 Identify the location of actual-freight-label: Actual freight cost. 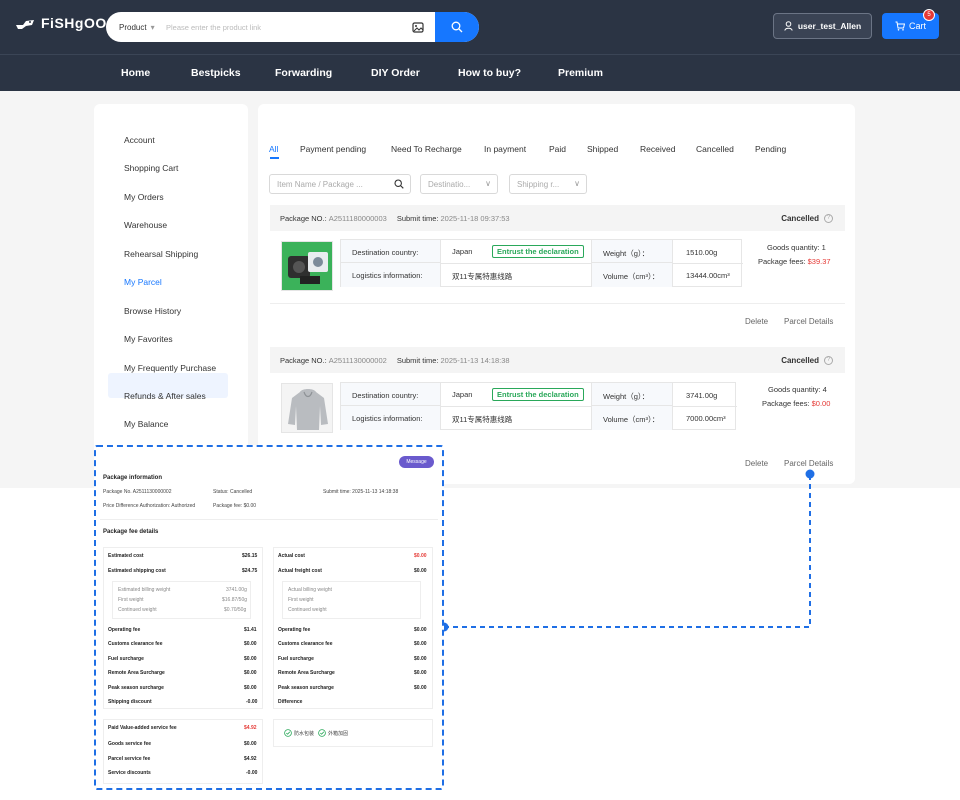
(300, 571).